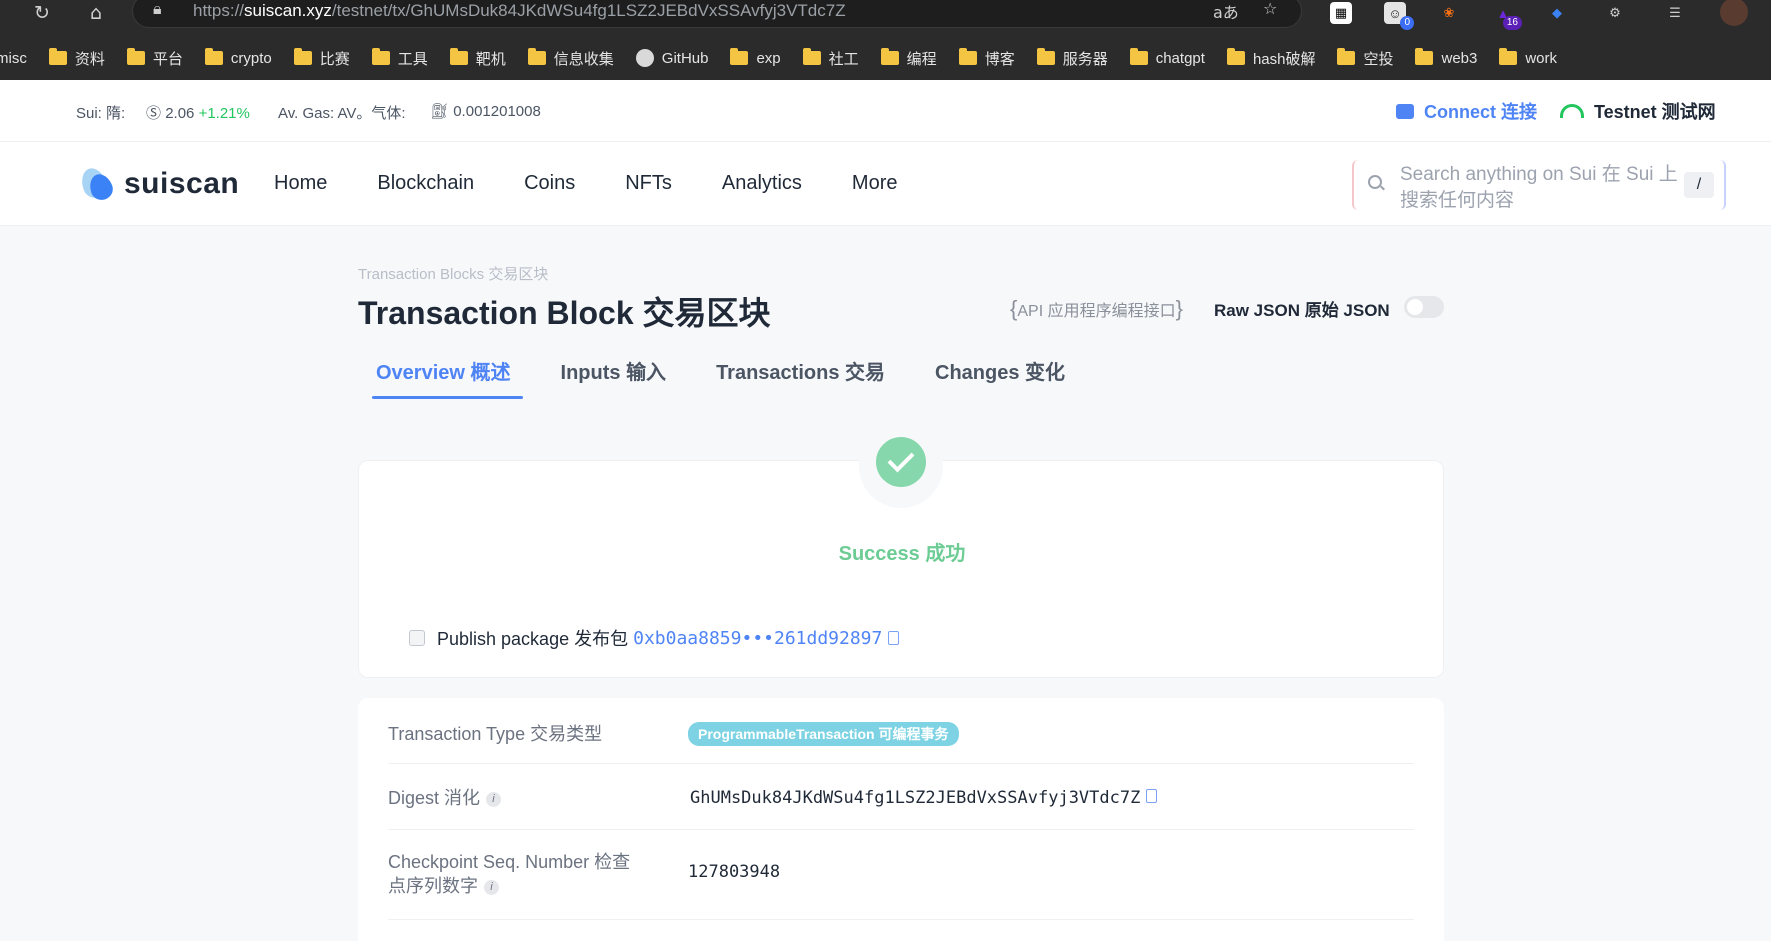  Describe the element at coordinates (238, 57) in the screenshot. I see `bookmark-folder: crypto` at that location.